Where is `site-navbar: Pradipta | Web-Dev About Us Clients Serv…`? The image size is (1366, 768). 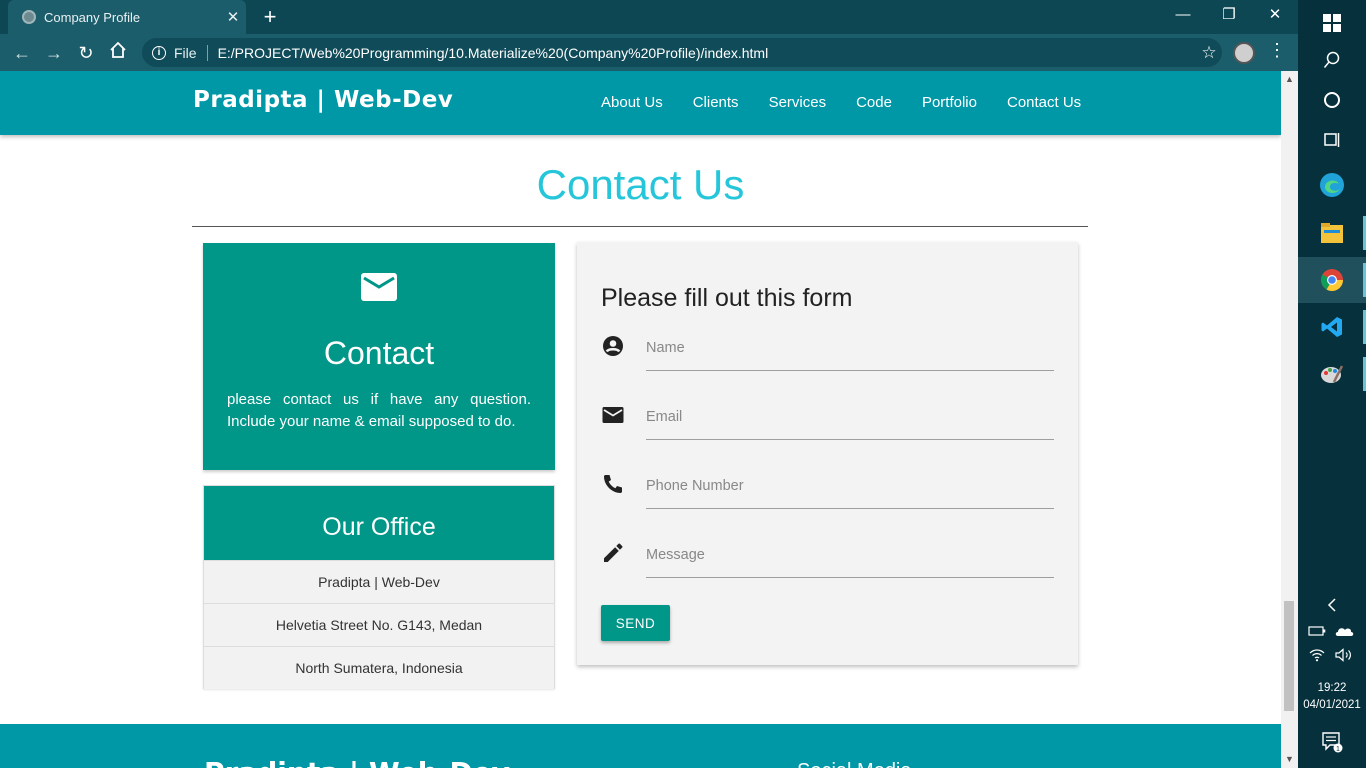 site-navbar: Pradipta | Web-Dev About Us Clients Serv… is located at coordinates (640, 103).